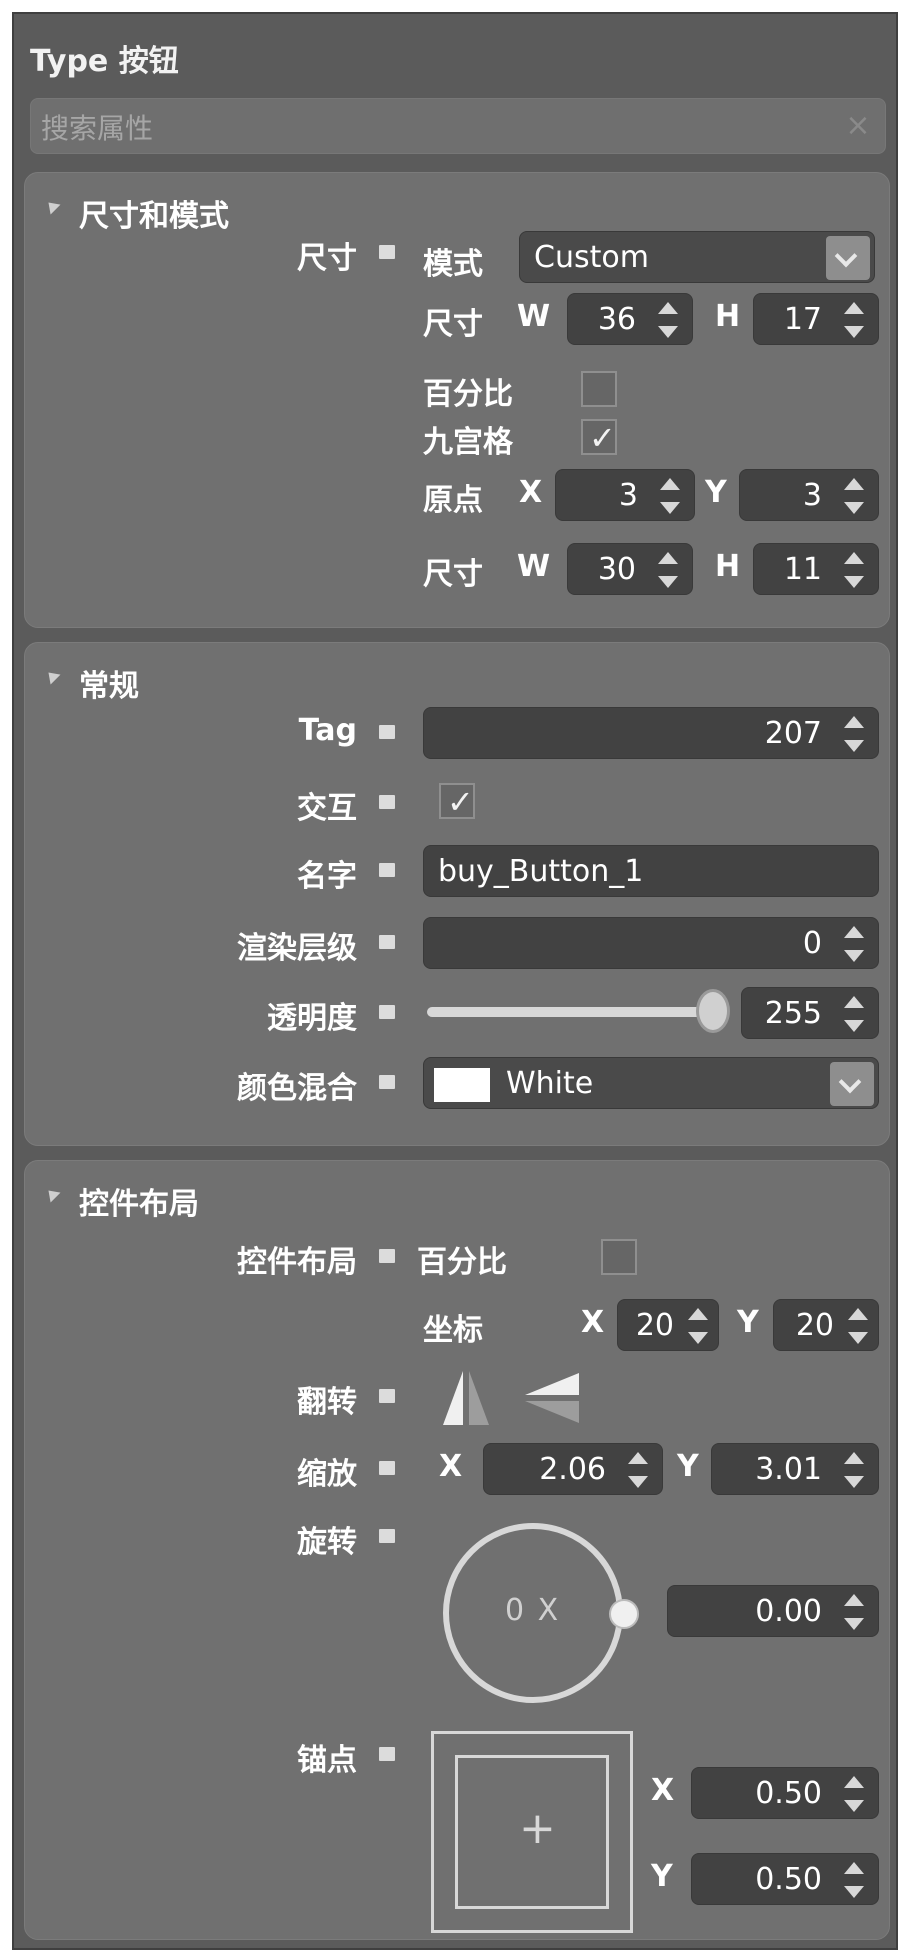  I want to click on interactive-label: 交互, so click(327, 808).